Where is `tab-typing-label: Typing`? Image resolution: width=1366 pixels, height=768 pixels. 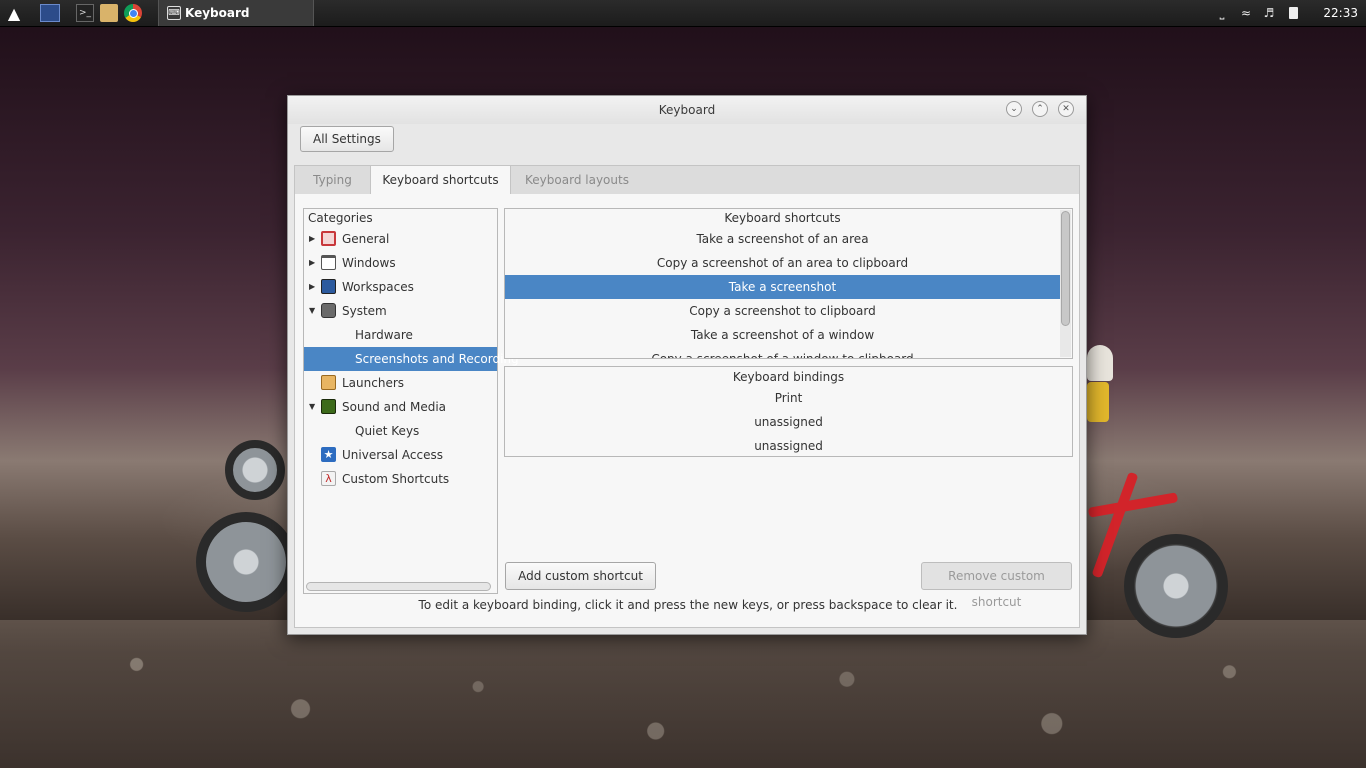 tab-typing-label: Typing is located at coordinates (332, 180).